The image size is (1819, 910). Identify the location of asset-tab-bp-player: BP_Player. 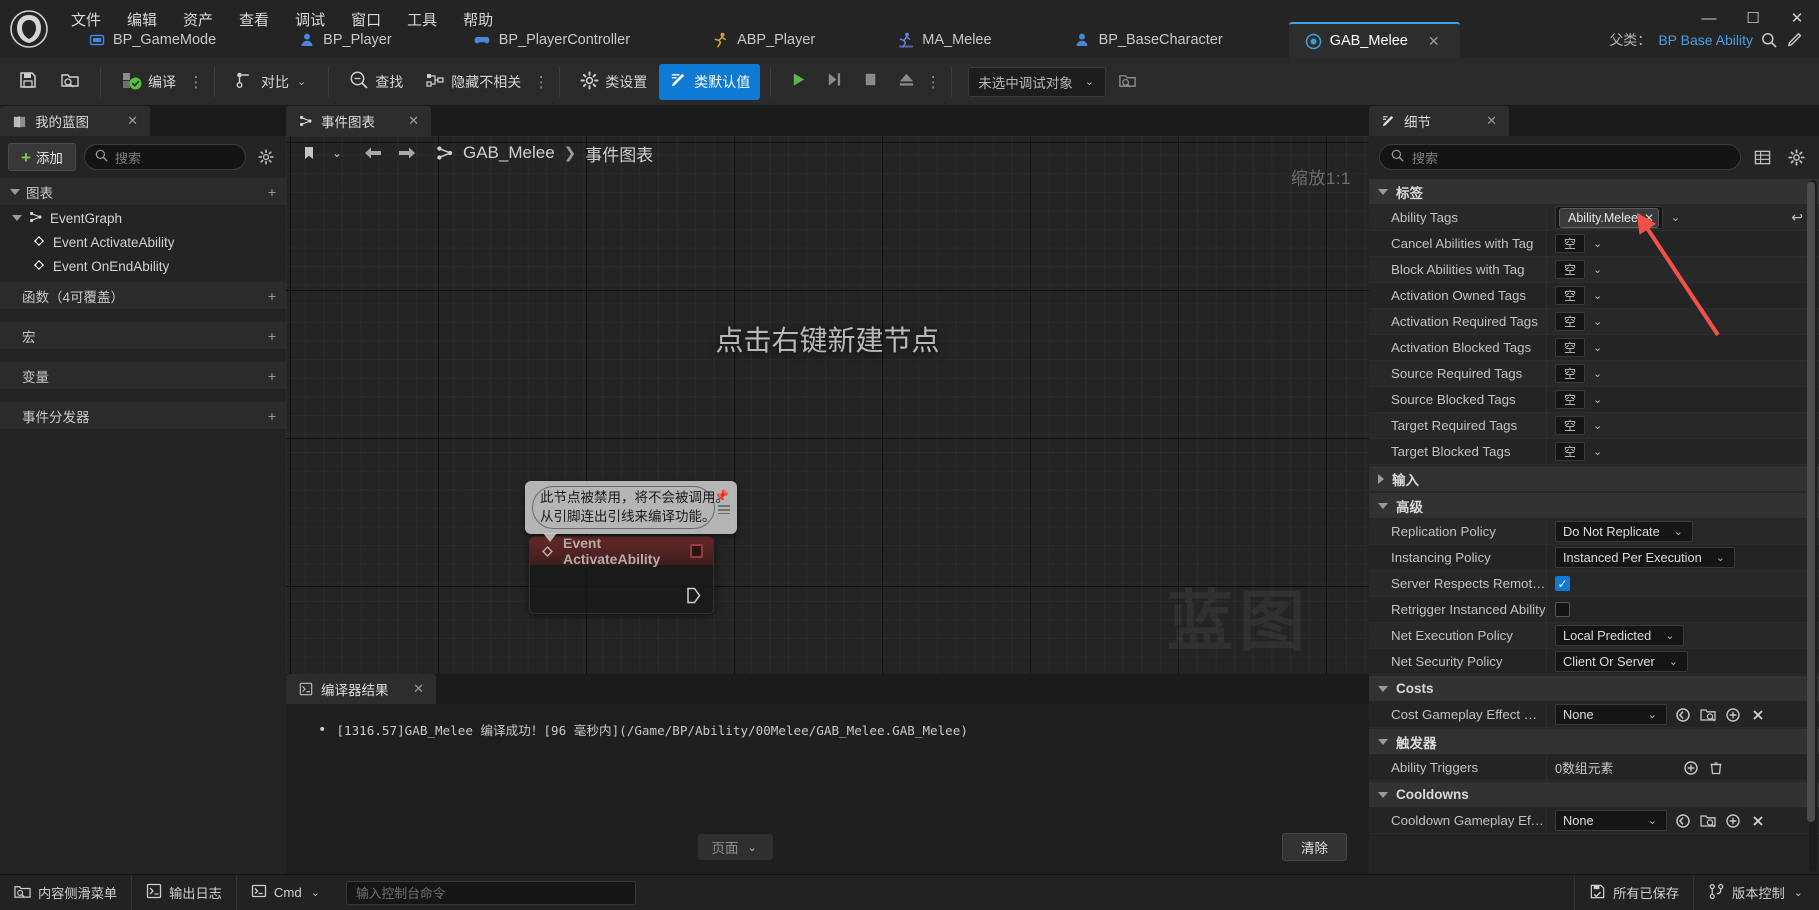
(347, 40).